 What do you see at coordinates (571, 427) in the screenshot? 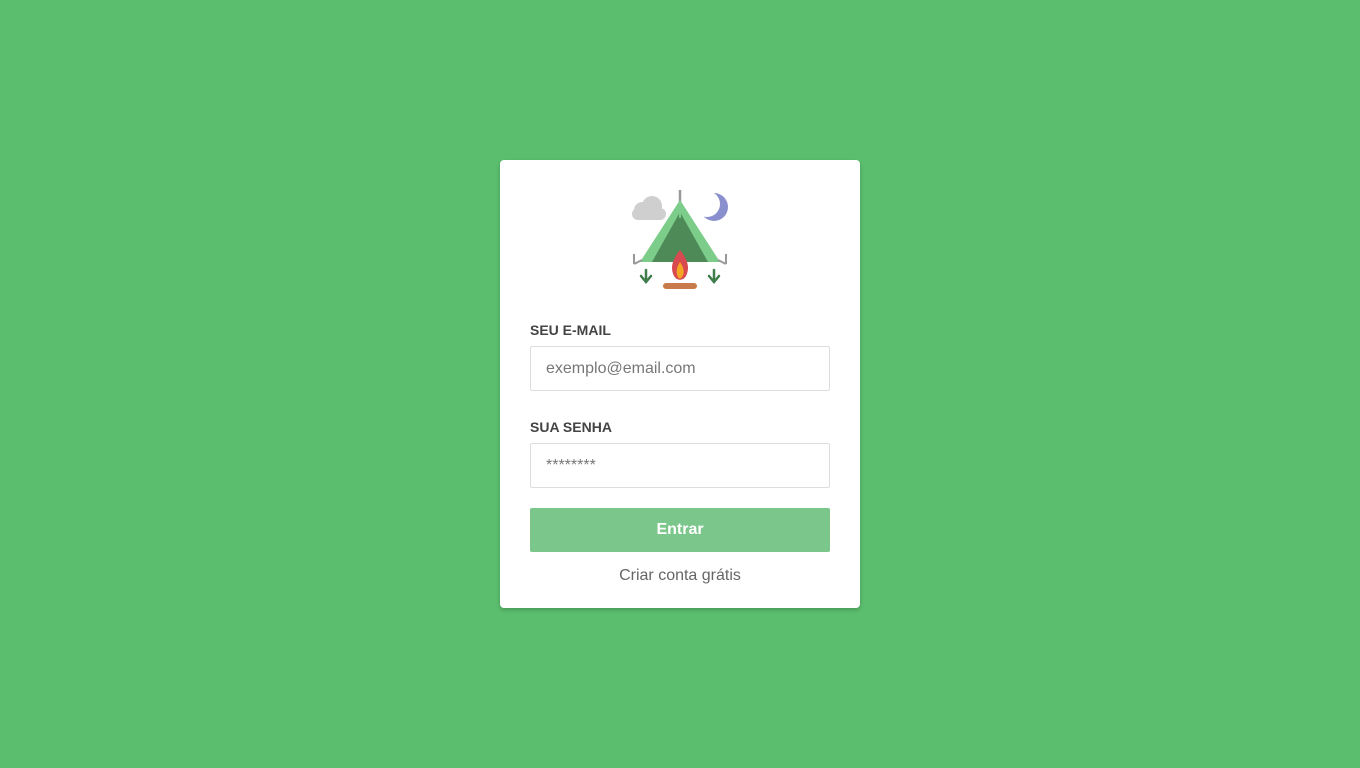
I see `password-label: SUA SENHA` at bounding box center [571, 427].